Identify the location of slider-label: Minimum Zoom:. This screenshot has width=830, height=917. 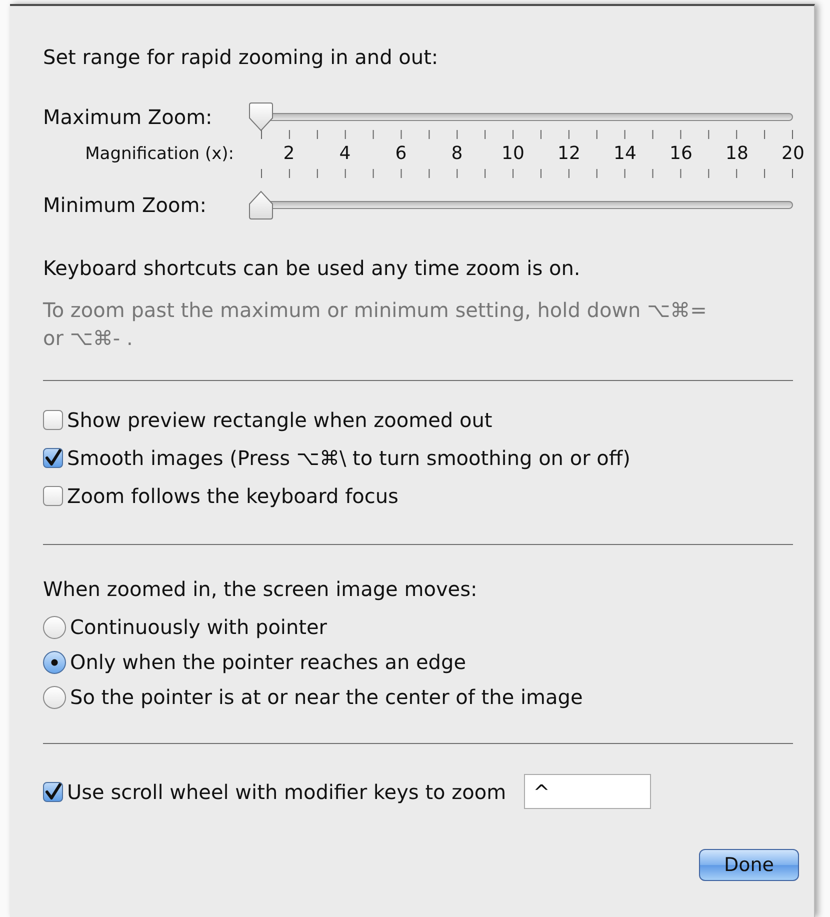
(125, 205).